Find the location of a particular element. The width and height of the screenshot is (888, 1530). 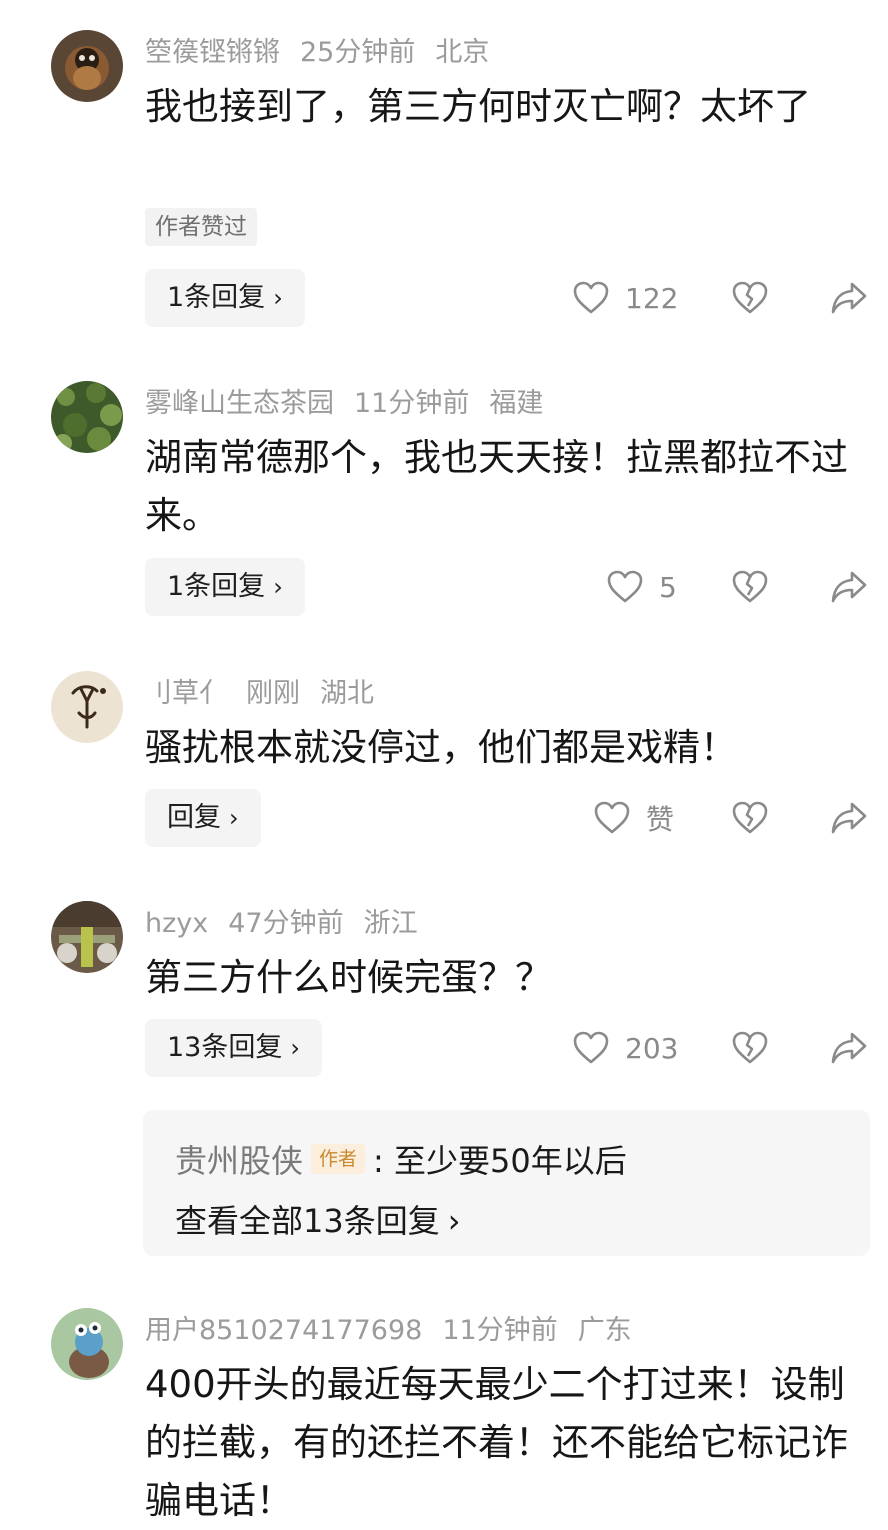

timestamp: 刚刚 is located at coordinates (273, 693).